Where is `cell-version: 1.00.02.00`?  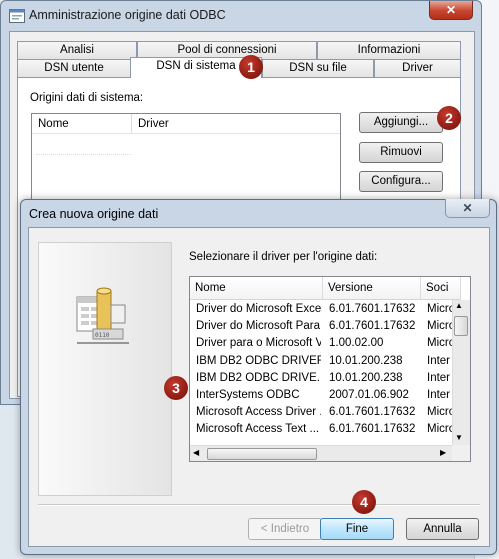
cell-version: 1.00.02.00 is located at coordinates (356, 343).